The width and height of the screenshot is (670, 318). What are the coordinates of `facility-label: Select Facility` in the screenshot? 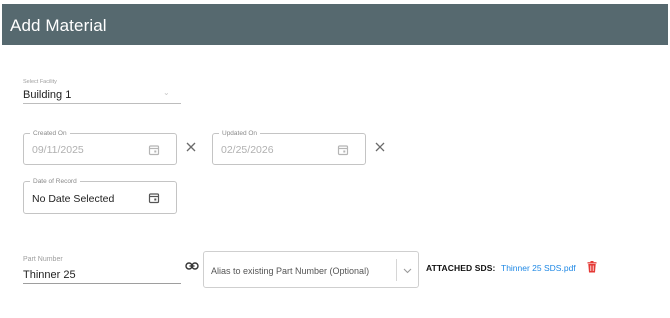 It's located at (40, 82).